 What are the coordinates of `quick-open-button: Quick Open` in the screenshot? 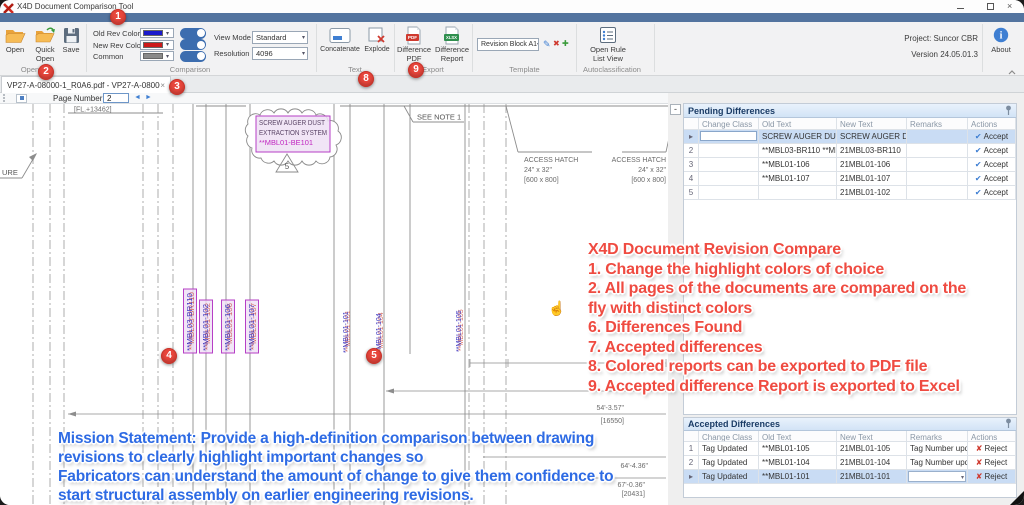 It's located at (45, 43).